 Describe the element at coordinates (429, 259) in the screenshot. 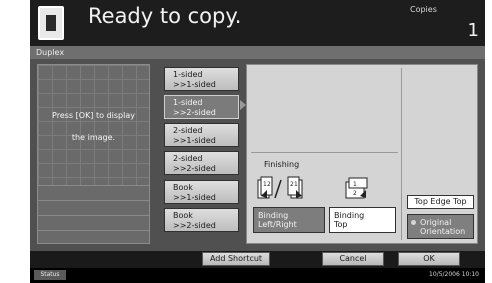

I see `ok-button: OK` at that location.